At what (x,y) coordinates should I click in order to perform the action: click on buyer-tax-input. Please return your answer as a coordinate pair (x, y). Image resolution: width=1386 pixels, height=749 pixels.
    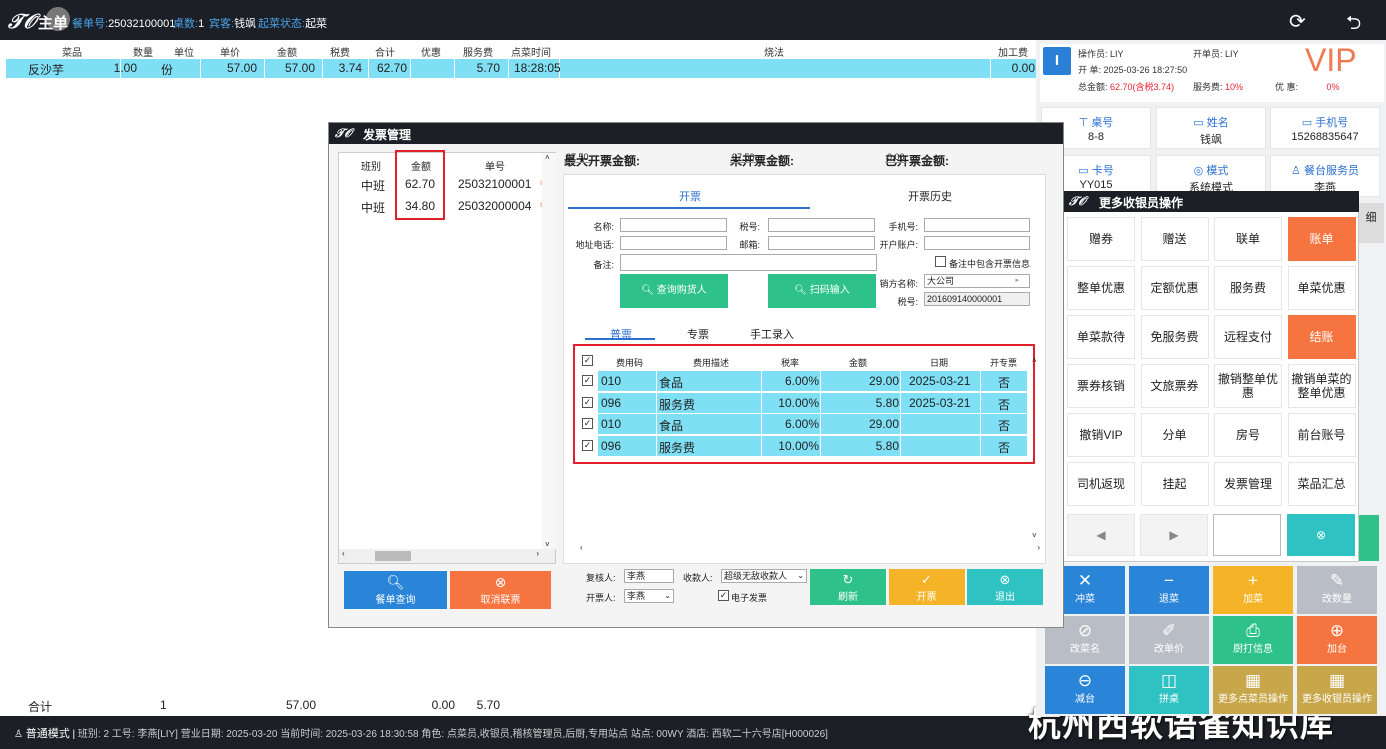
    Looking at the image, I should click on (821, 225).